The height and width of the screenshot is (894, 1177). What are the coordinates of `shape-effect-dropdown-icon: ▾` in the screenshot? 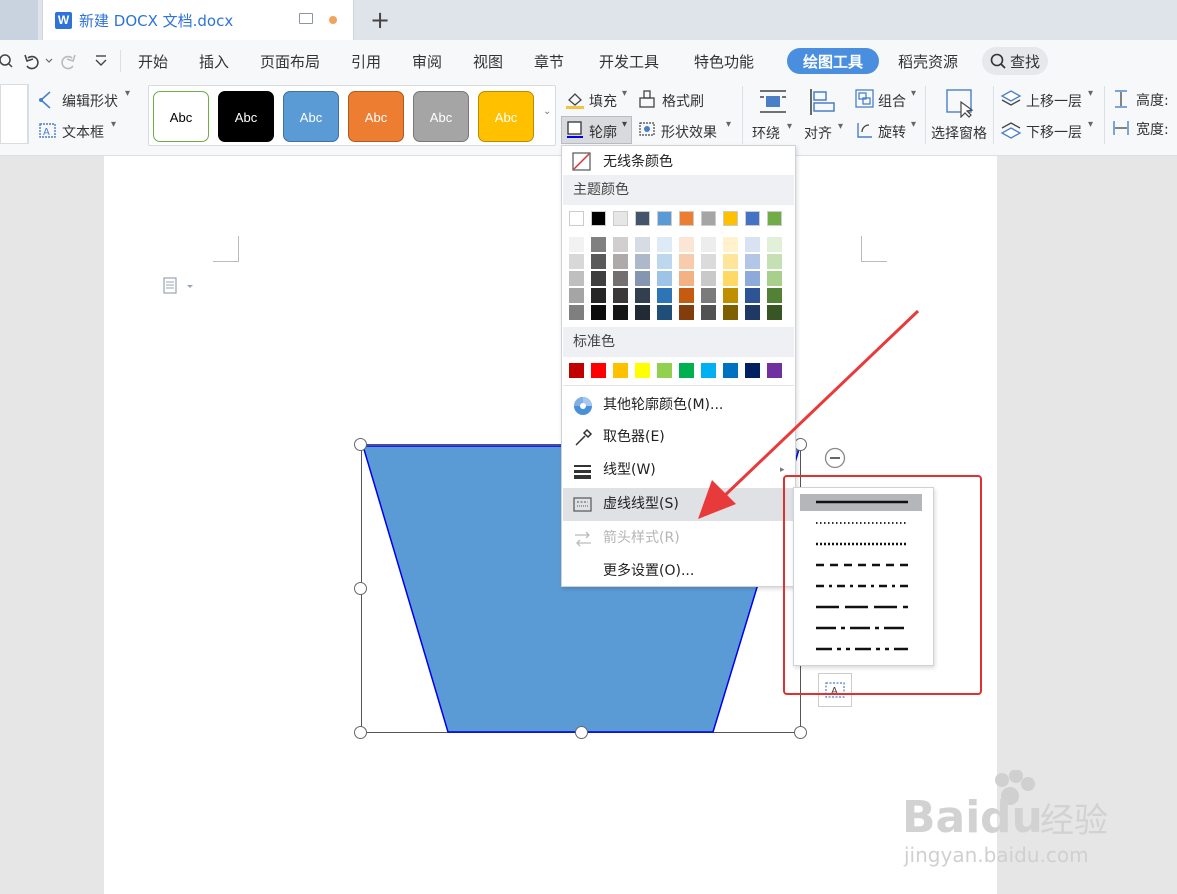 It's located at (728, 124).